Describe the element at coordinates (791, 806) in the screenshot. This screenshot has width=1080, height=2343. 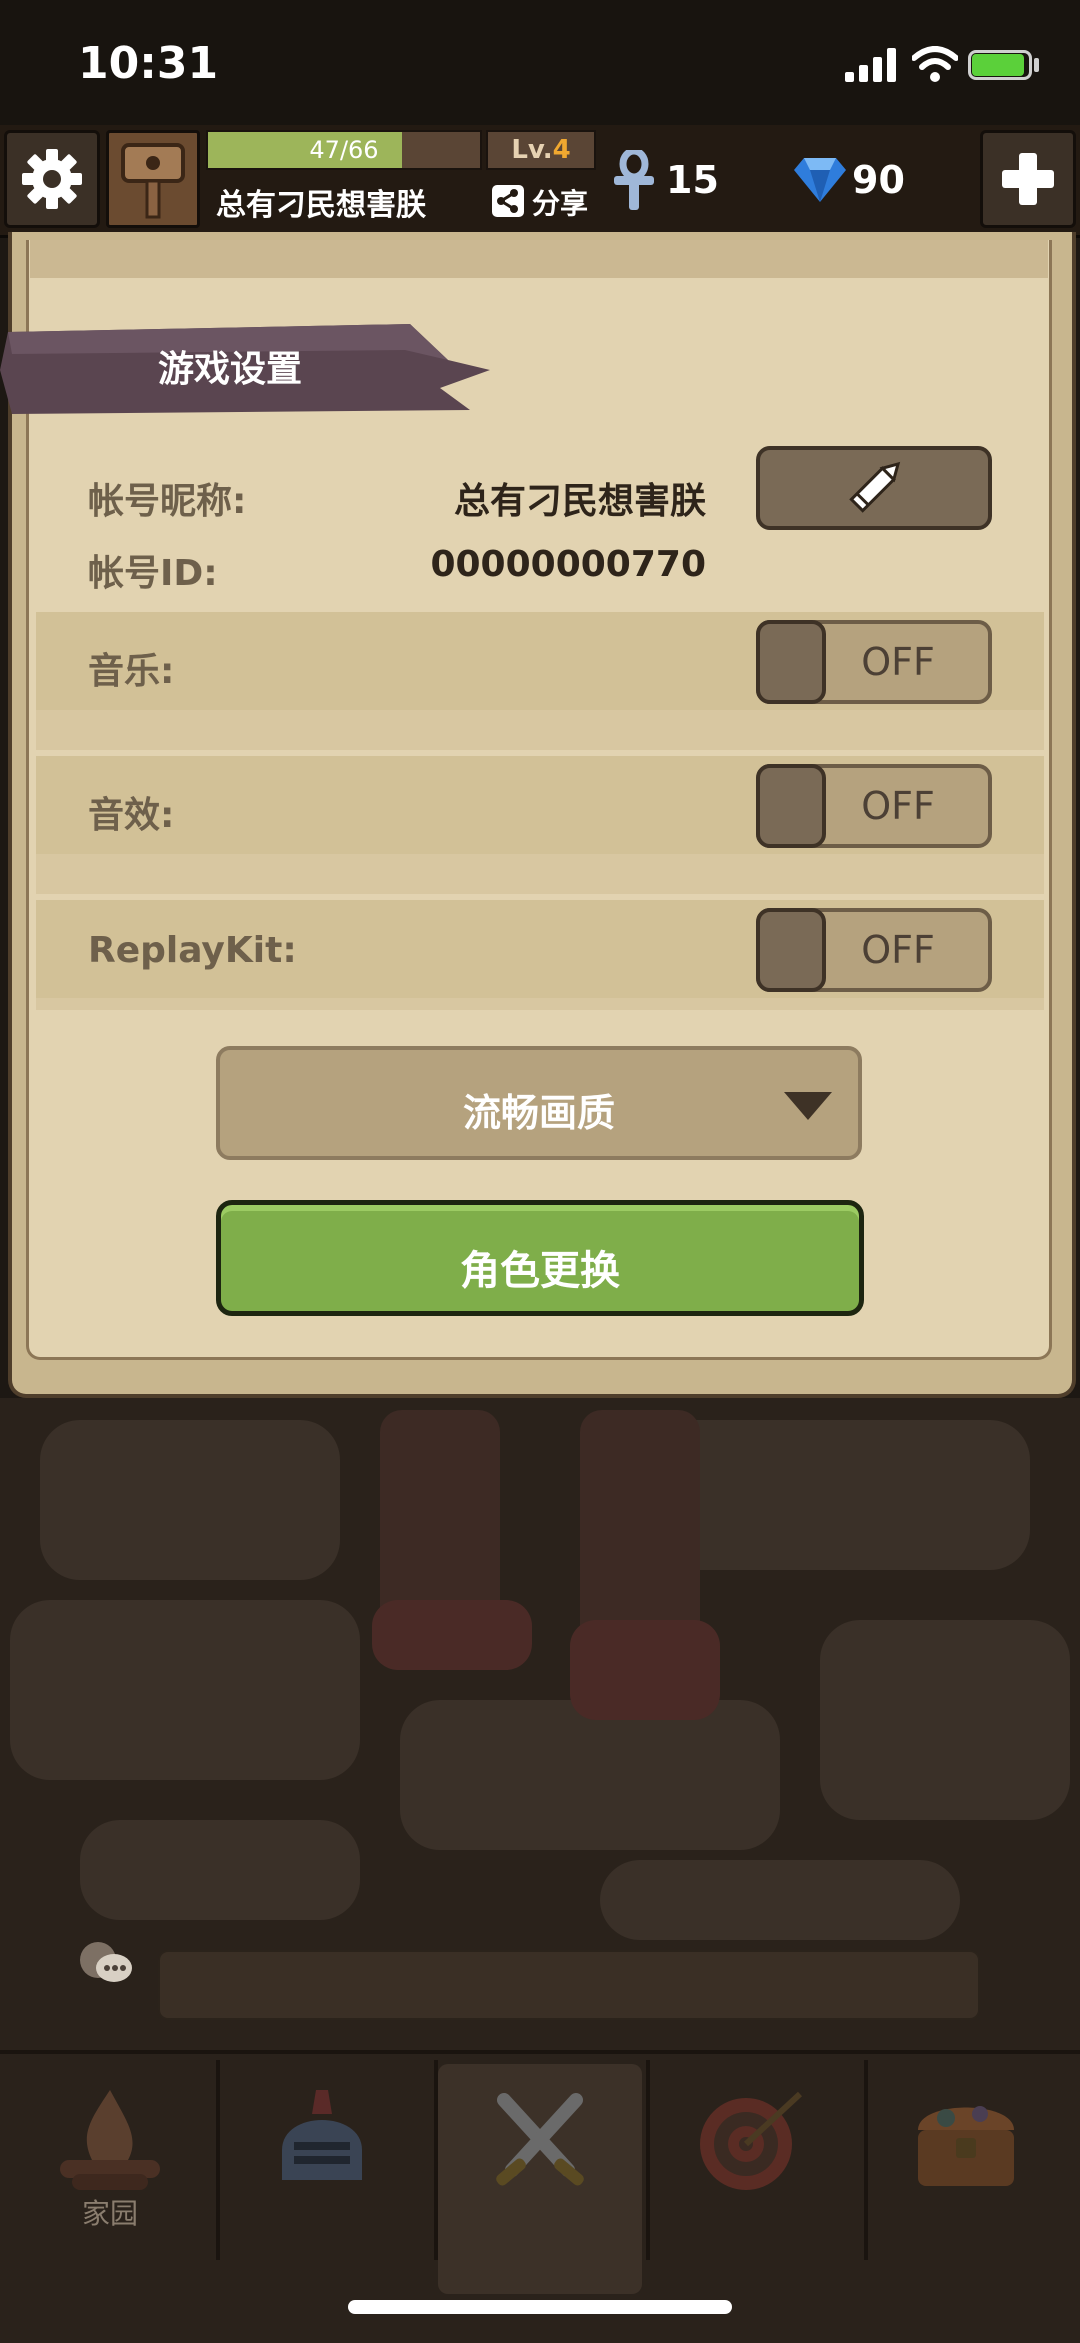
I see `sfx-toggle-knob` at that location.